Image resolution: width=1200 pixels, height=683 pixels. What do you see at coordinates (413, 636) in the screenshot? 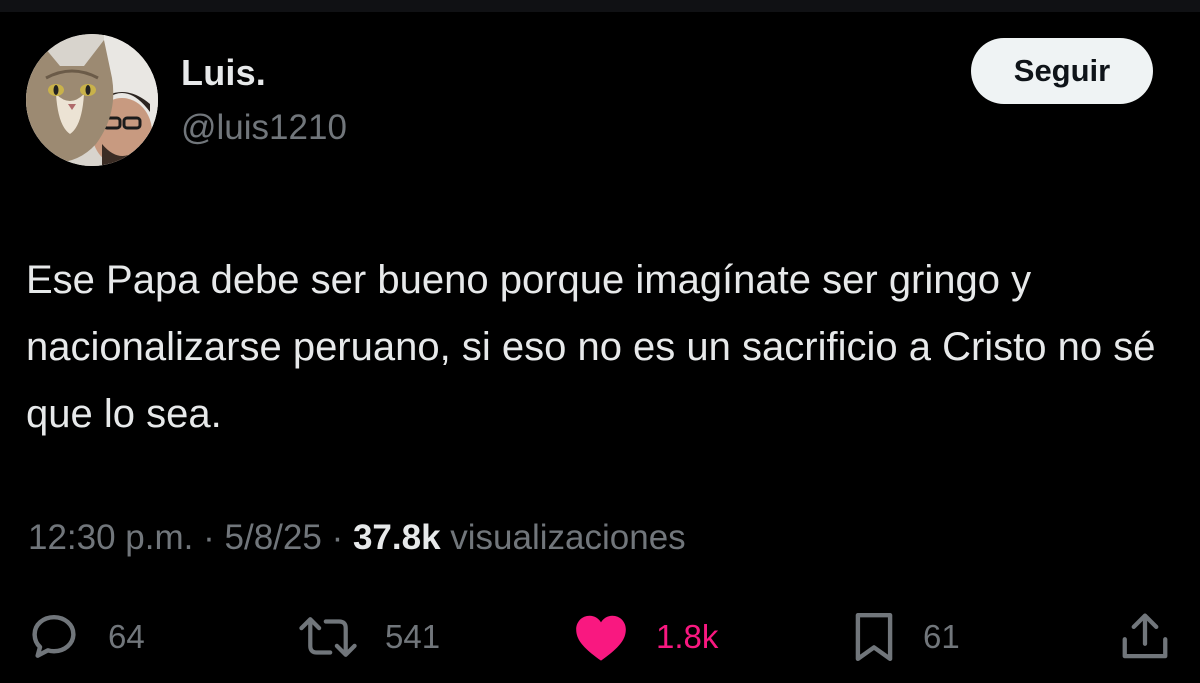
I see `repost-count: 541` at bounding box center [413, 636].